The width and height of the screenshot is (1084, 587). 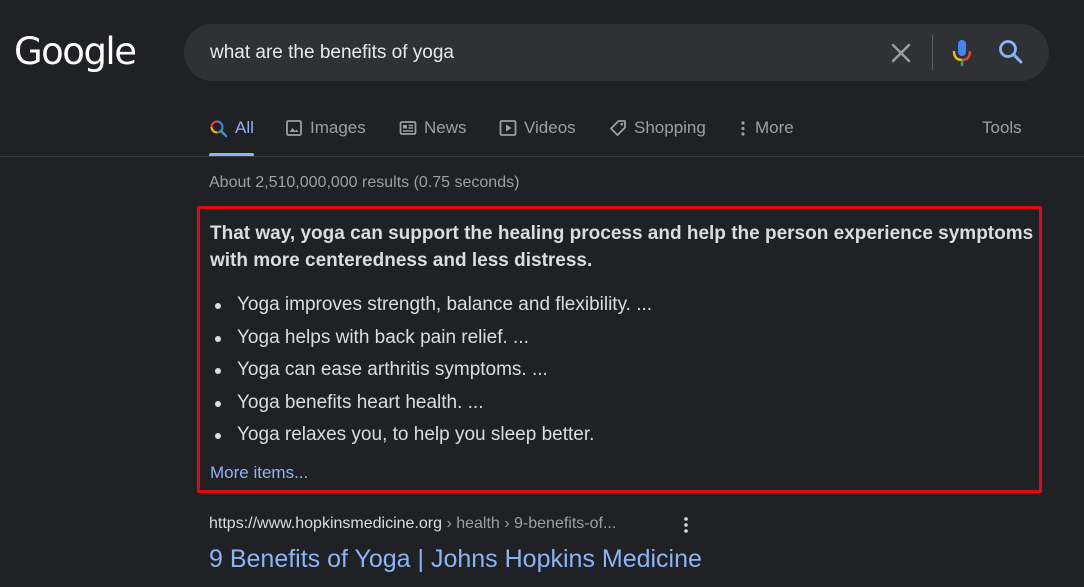 I want to click on search-icon, so click(x=1011, y=52).